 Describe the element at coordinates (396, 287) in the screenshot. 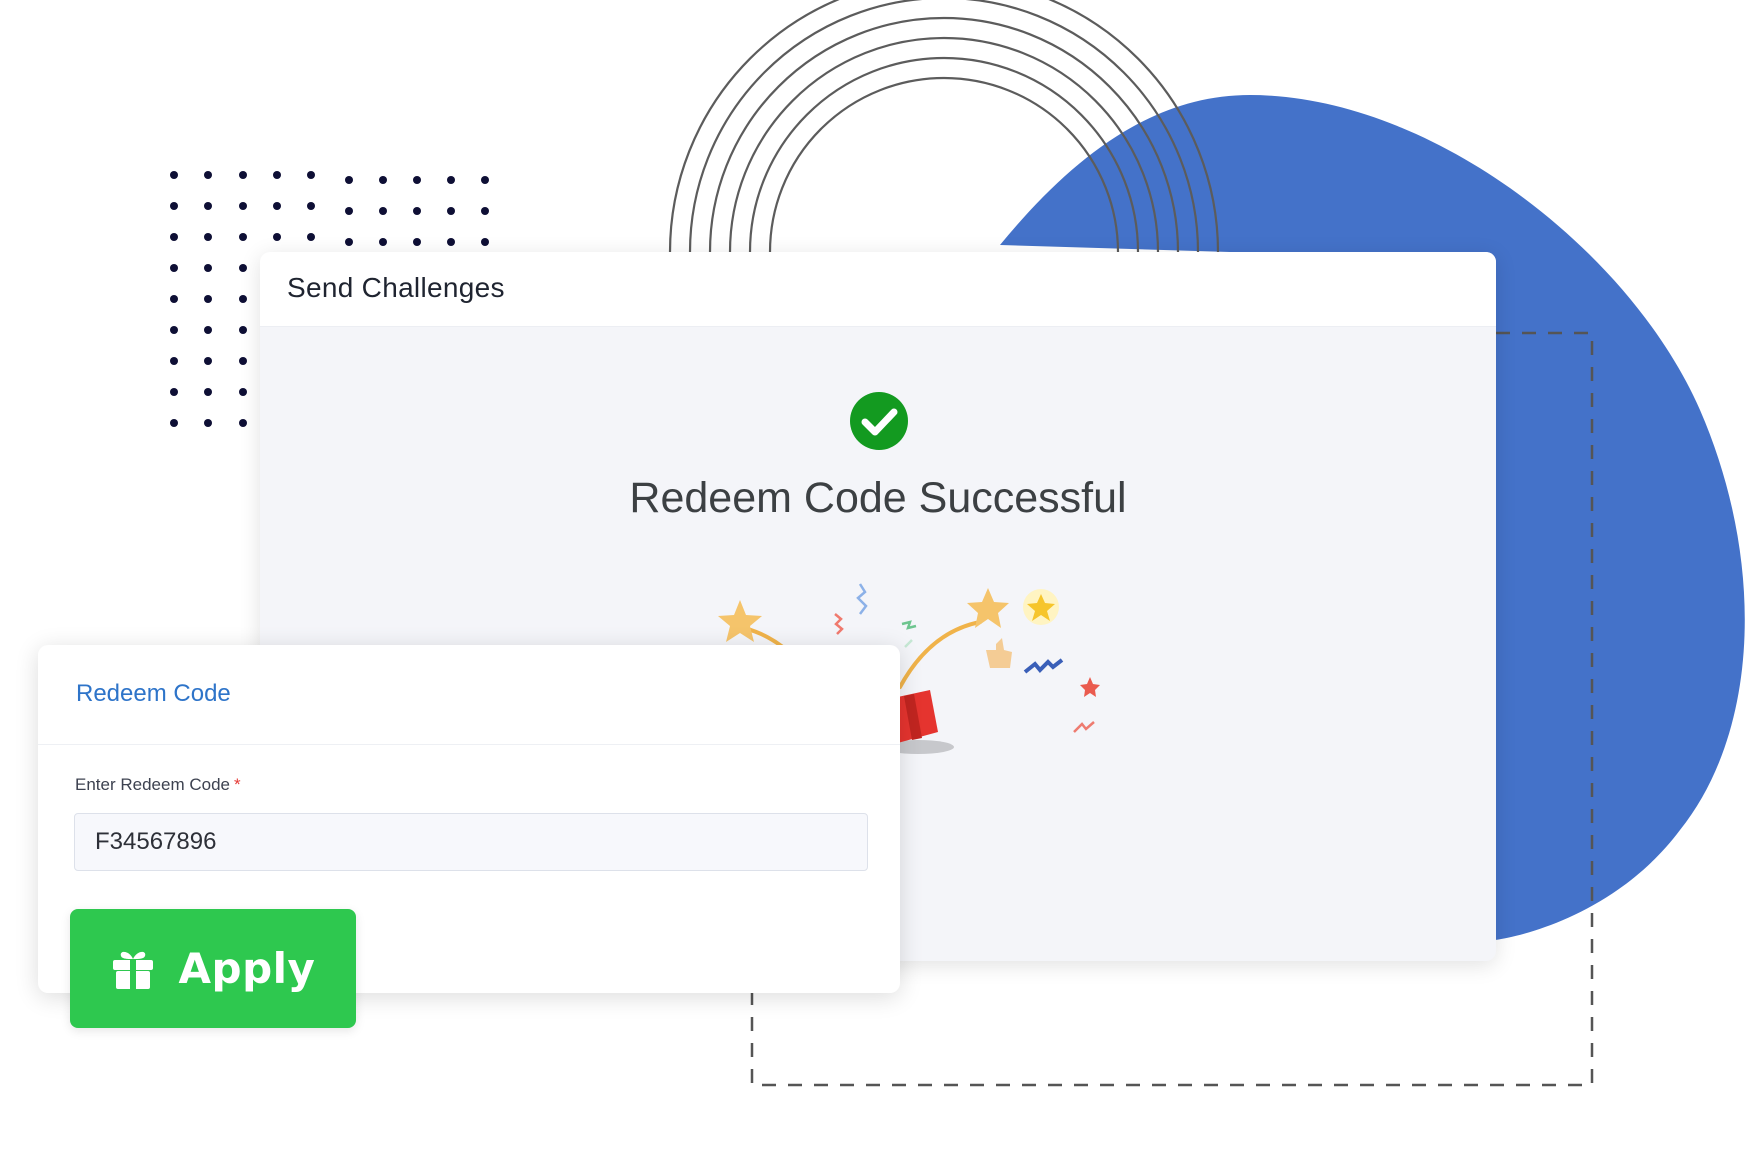

I see `challenge-panel-title: Send Challenges` at that location.